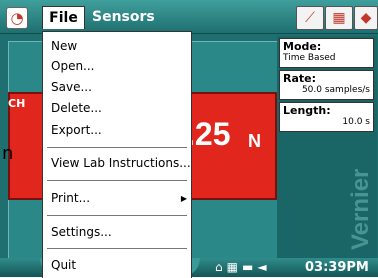  What do you see at coordinates (309, 58) in the screenshot?
I see `mode-value: Time Based` at bounding box center [309, 58].